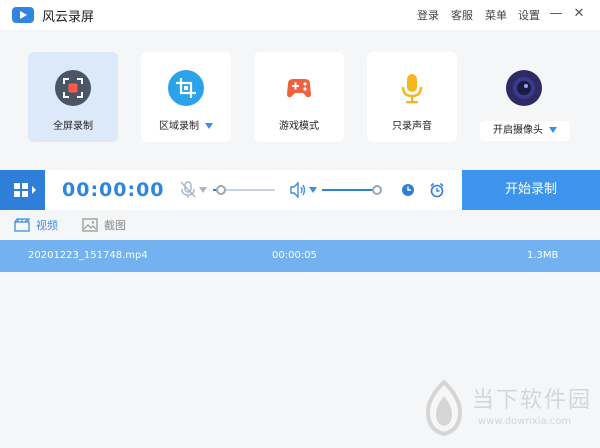  What do you see at coordinates (556, 14) in the screenshot?
I see `minimize-button: —` at bounding box center [556, 14].